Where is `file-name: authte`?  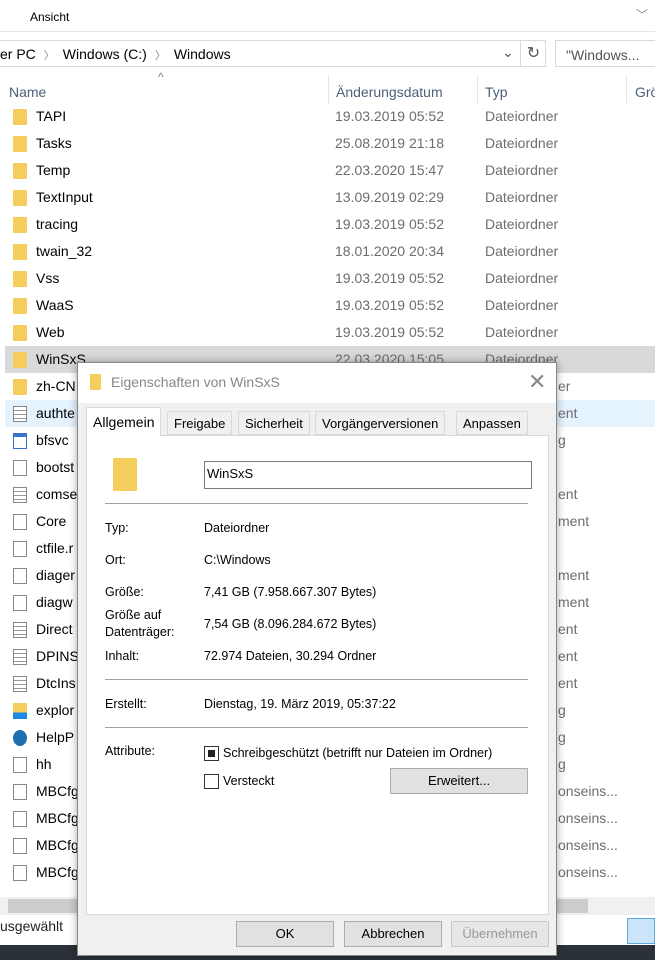
file-name: authte is located at coordinates (55, 413).